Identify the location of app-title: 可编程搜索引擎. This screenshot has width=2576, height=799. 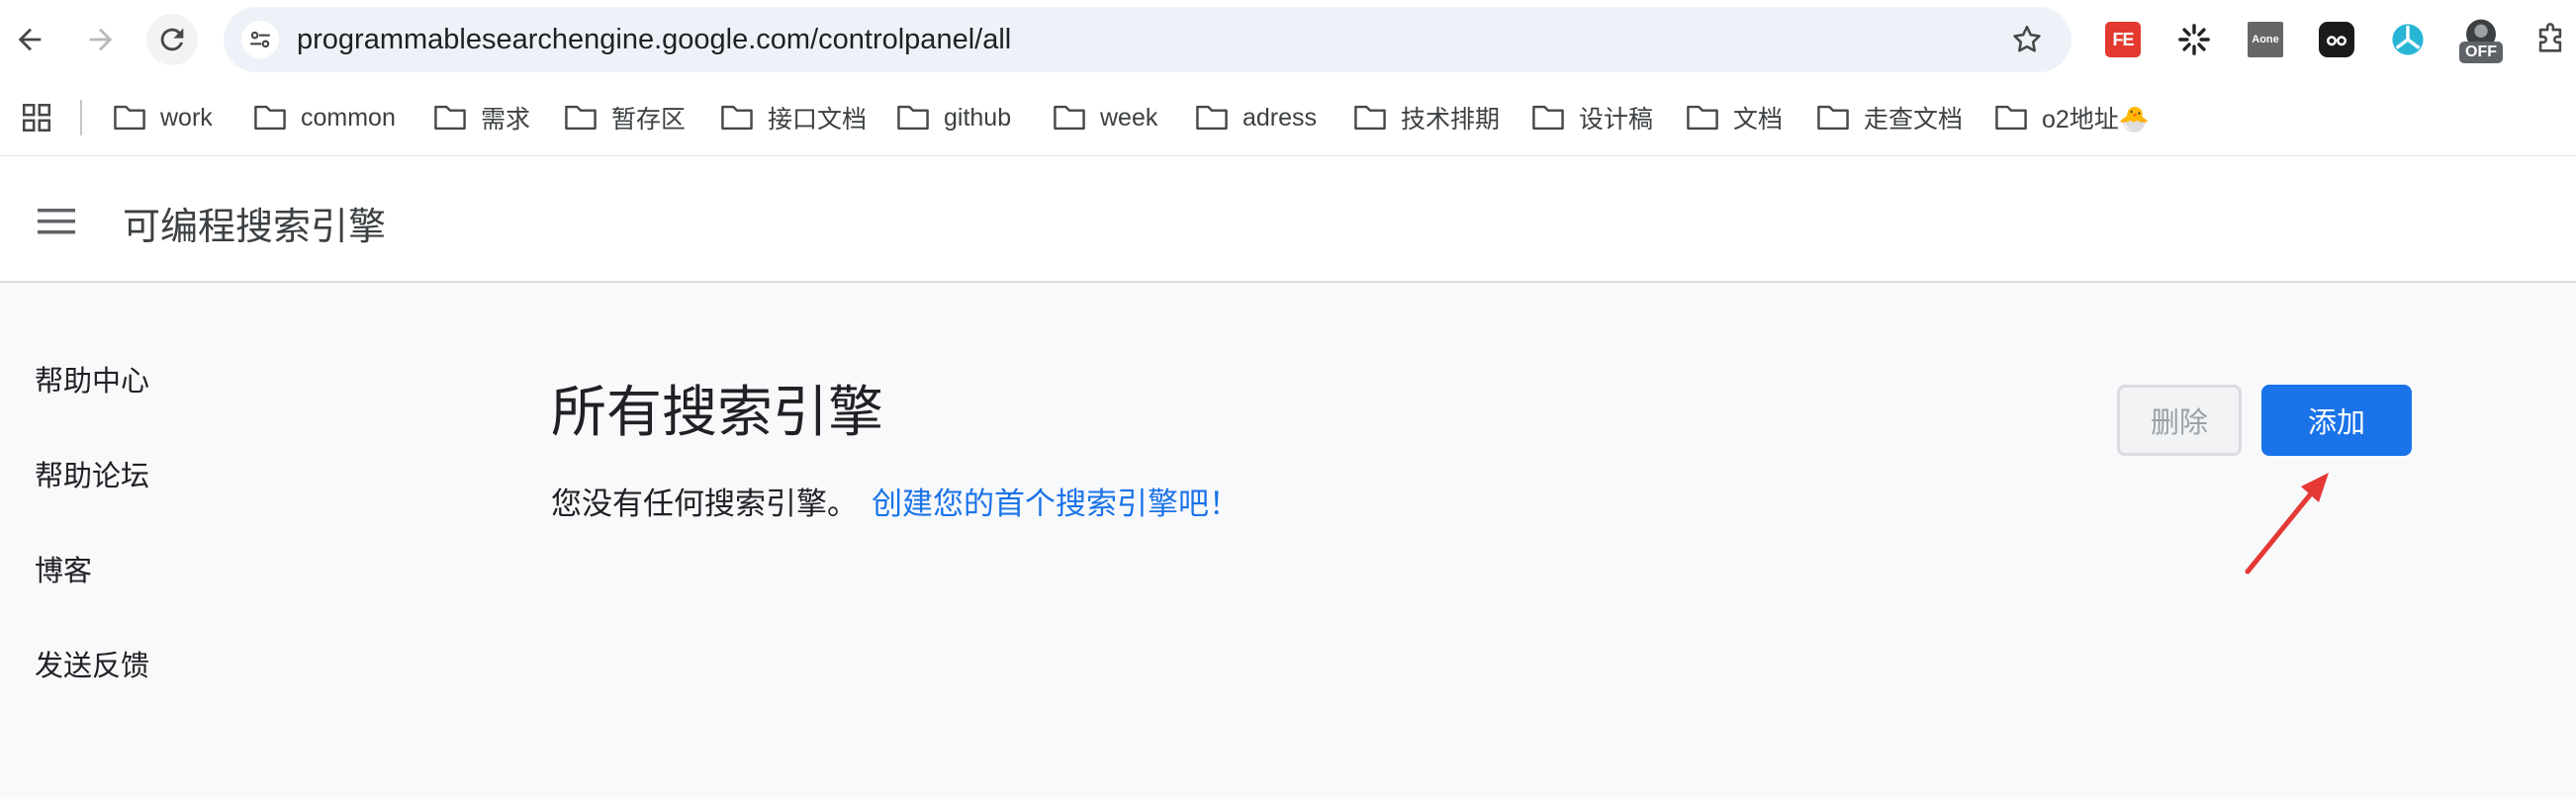
(255, 226).